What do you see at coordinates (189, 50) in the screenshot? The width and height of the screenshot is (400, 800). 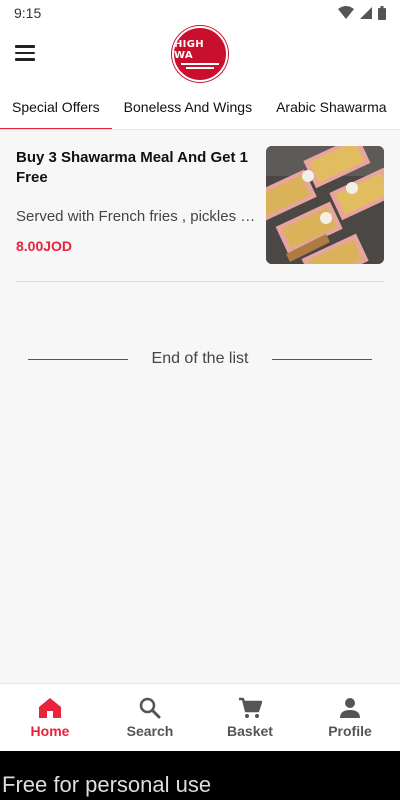 I see `logo-text: HIGH WA` at bounding box center [189, 50].